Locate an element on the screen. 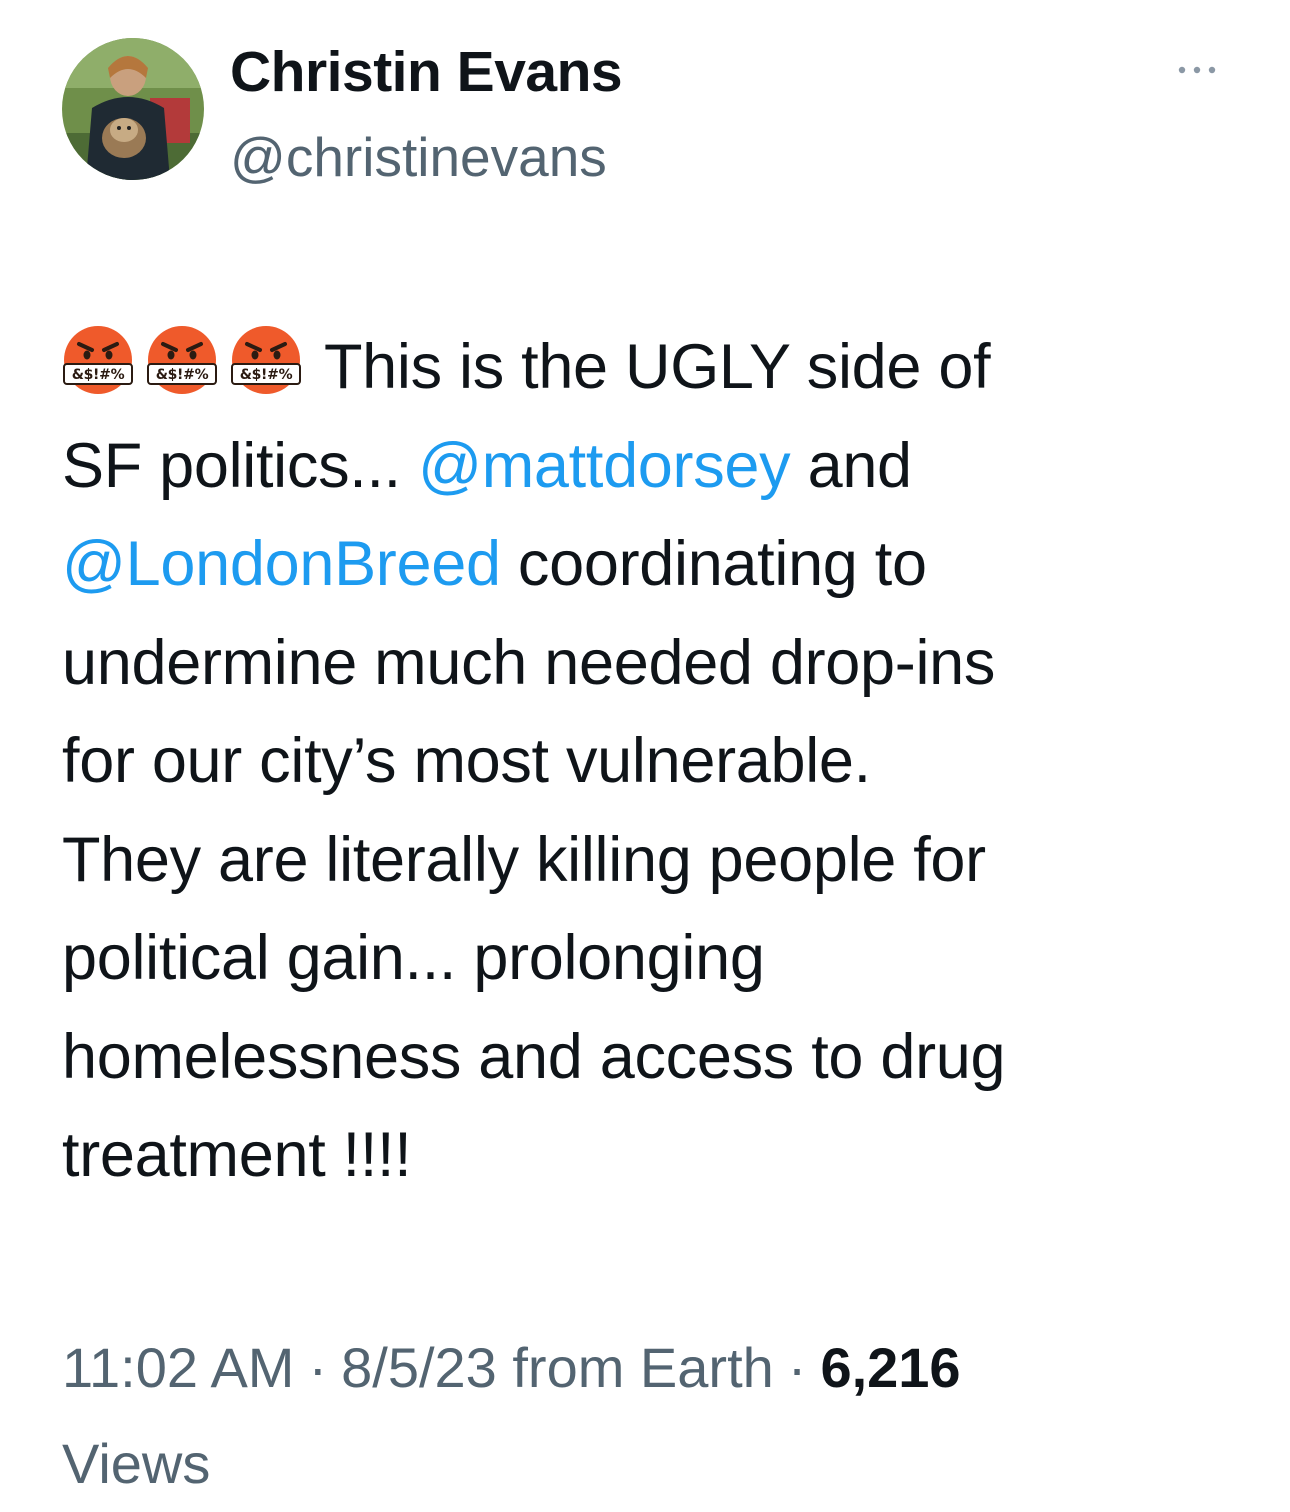 This screenshot has width=1290, height=1512. tweet-timestamp-date: 8/5/23 is located at coordinates (419, 1367).